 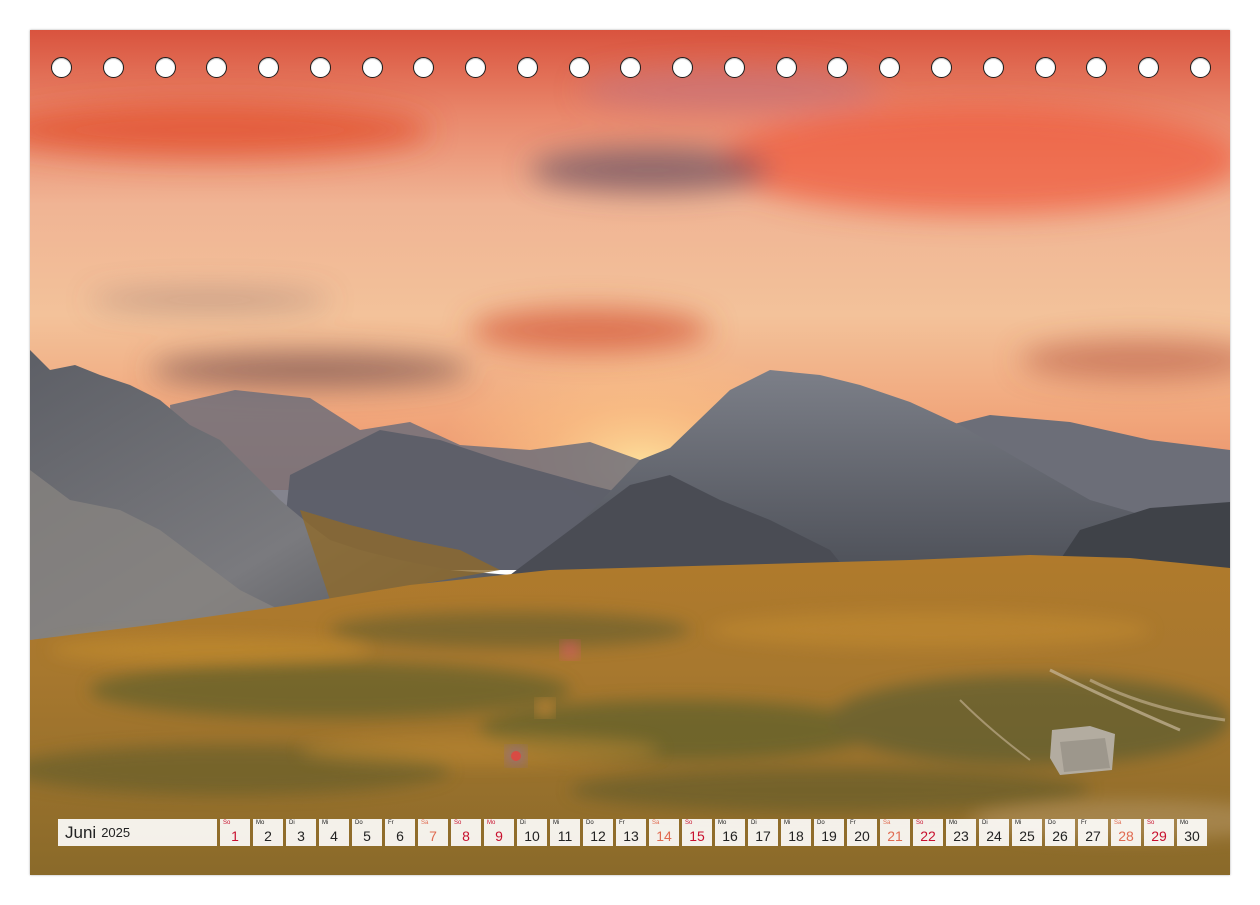 I want to click on day-number: 24, so click(x=994, y=836).